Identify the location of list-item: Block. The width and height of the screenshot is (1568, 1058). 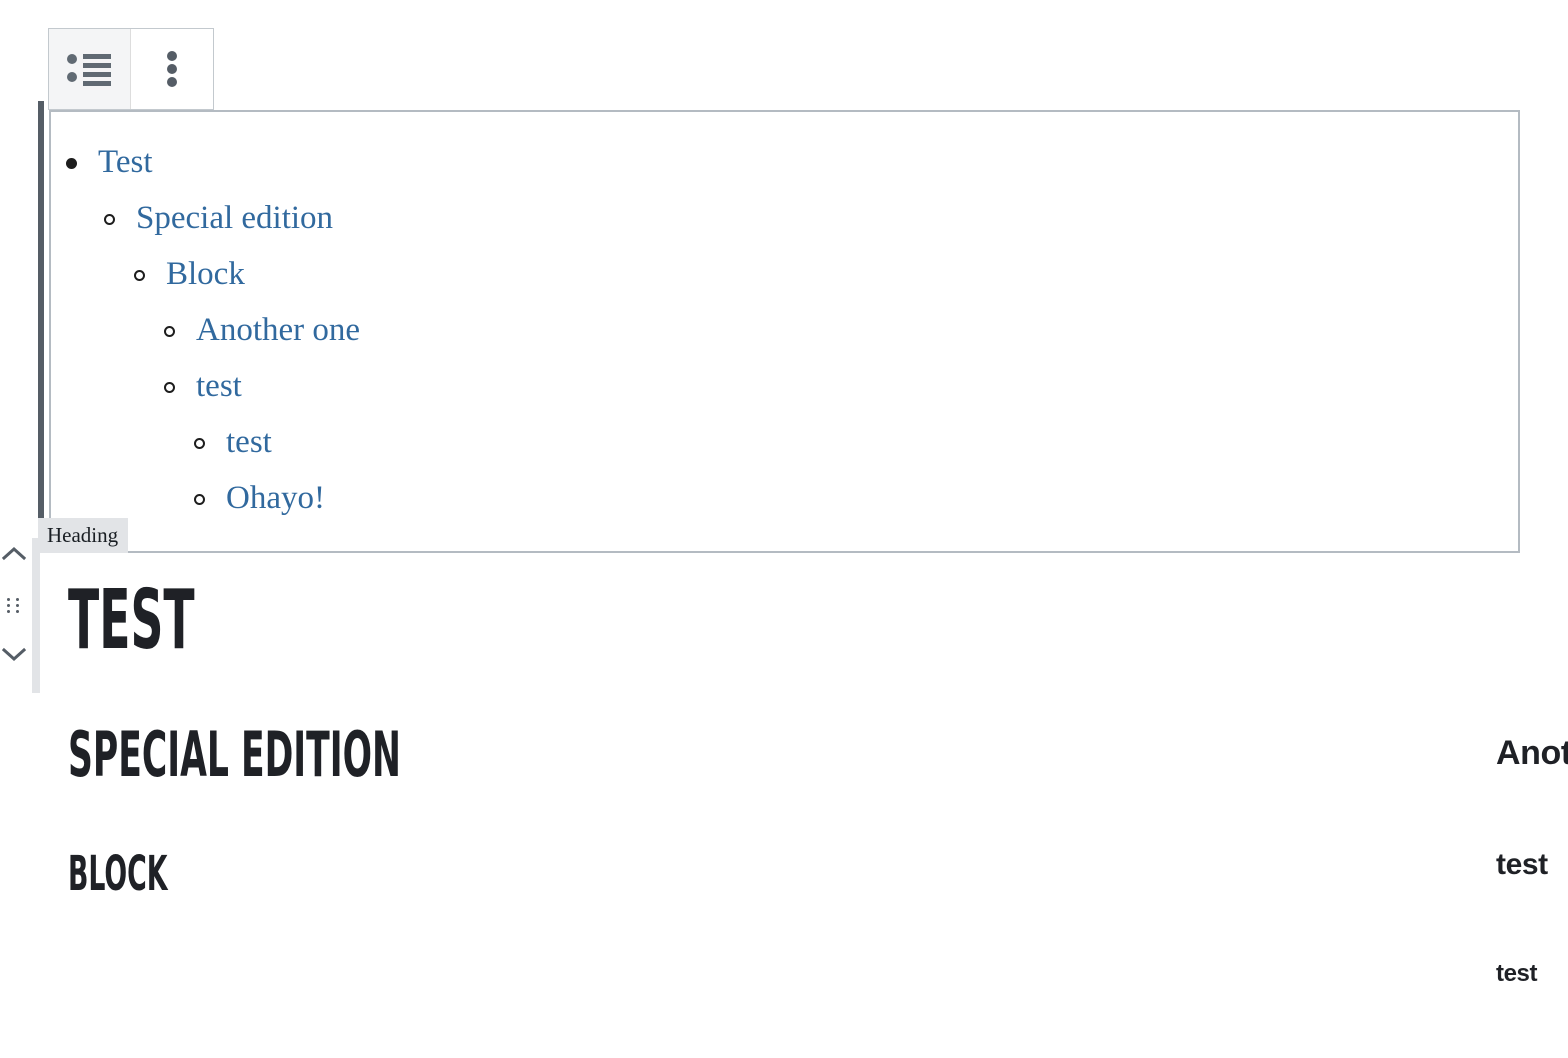
(246, 274).